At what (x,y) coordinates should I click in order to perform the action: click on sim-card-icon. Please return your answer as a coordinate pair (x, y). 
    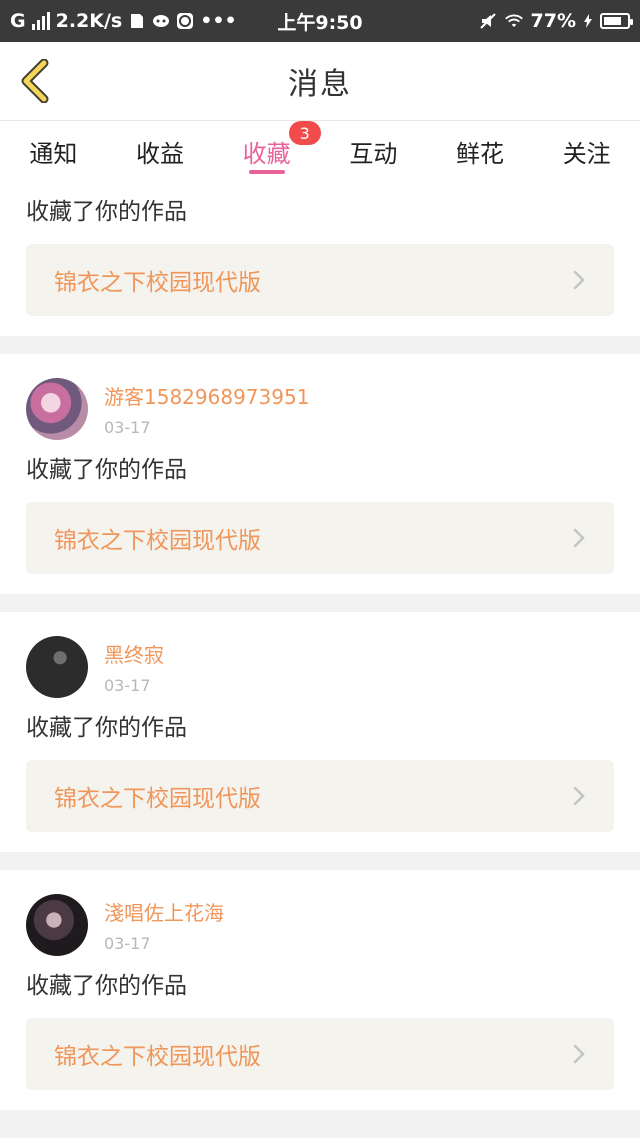
    Looking at the image, I should click on (137, 21).